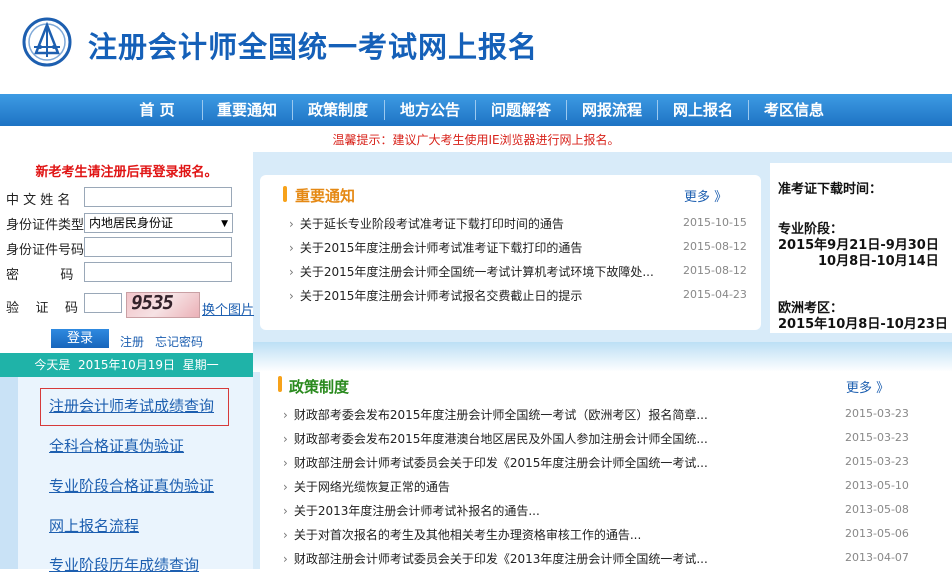 The width and height of the screenshot is (952, 575). I want to click on password-label: 密 码, so click(40, 275).